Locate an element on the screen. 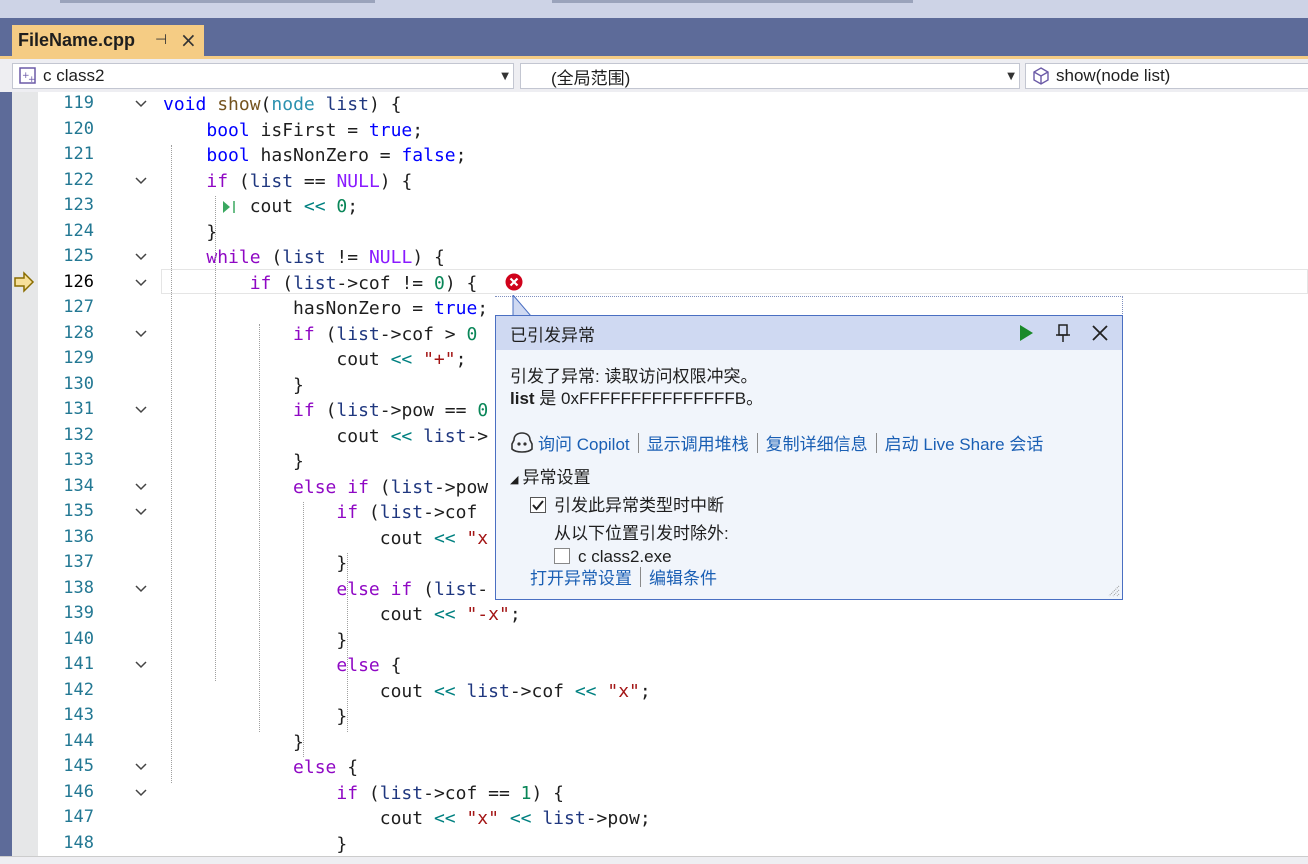 The height and width of the screenshot is (864, 1308). code-line: 122 if (list == NULL) { is located at coordinates (673, 182).